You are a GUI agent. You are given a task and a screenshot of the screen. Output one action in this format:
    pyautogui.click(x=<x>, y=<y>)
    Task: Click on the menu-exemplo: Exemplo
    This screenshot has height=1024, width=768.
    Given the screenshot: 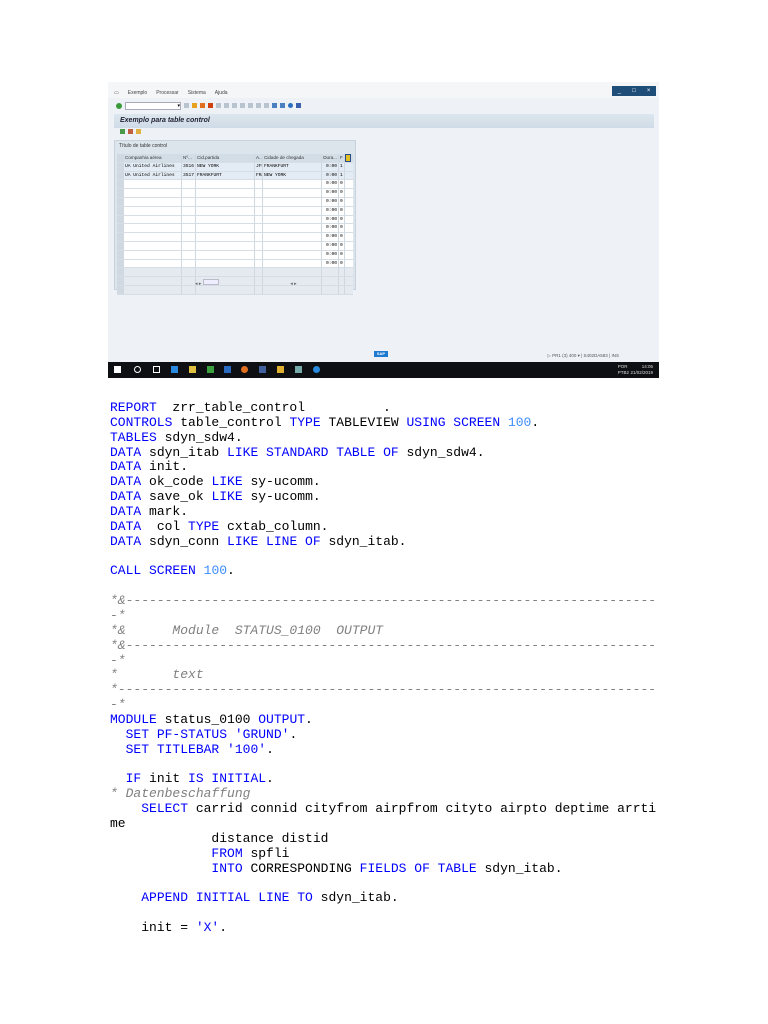 What is the action you would take?
    pyautogui.click(x=137, y=93)
    